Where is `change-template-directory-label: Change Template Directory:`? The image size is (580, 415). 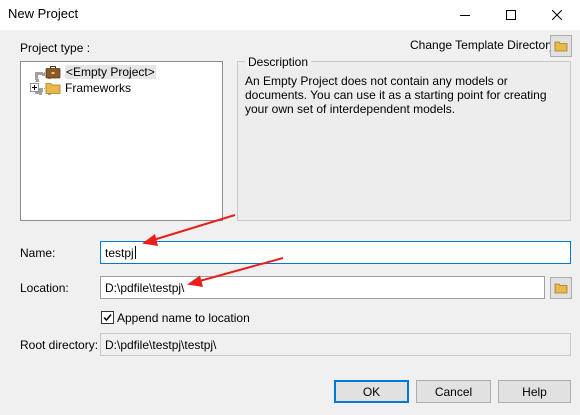 change-template-directory-label: Change Template Directory: is located at coordinates (484, 45).